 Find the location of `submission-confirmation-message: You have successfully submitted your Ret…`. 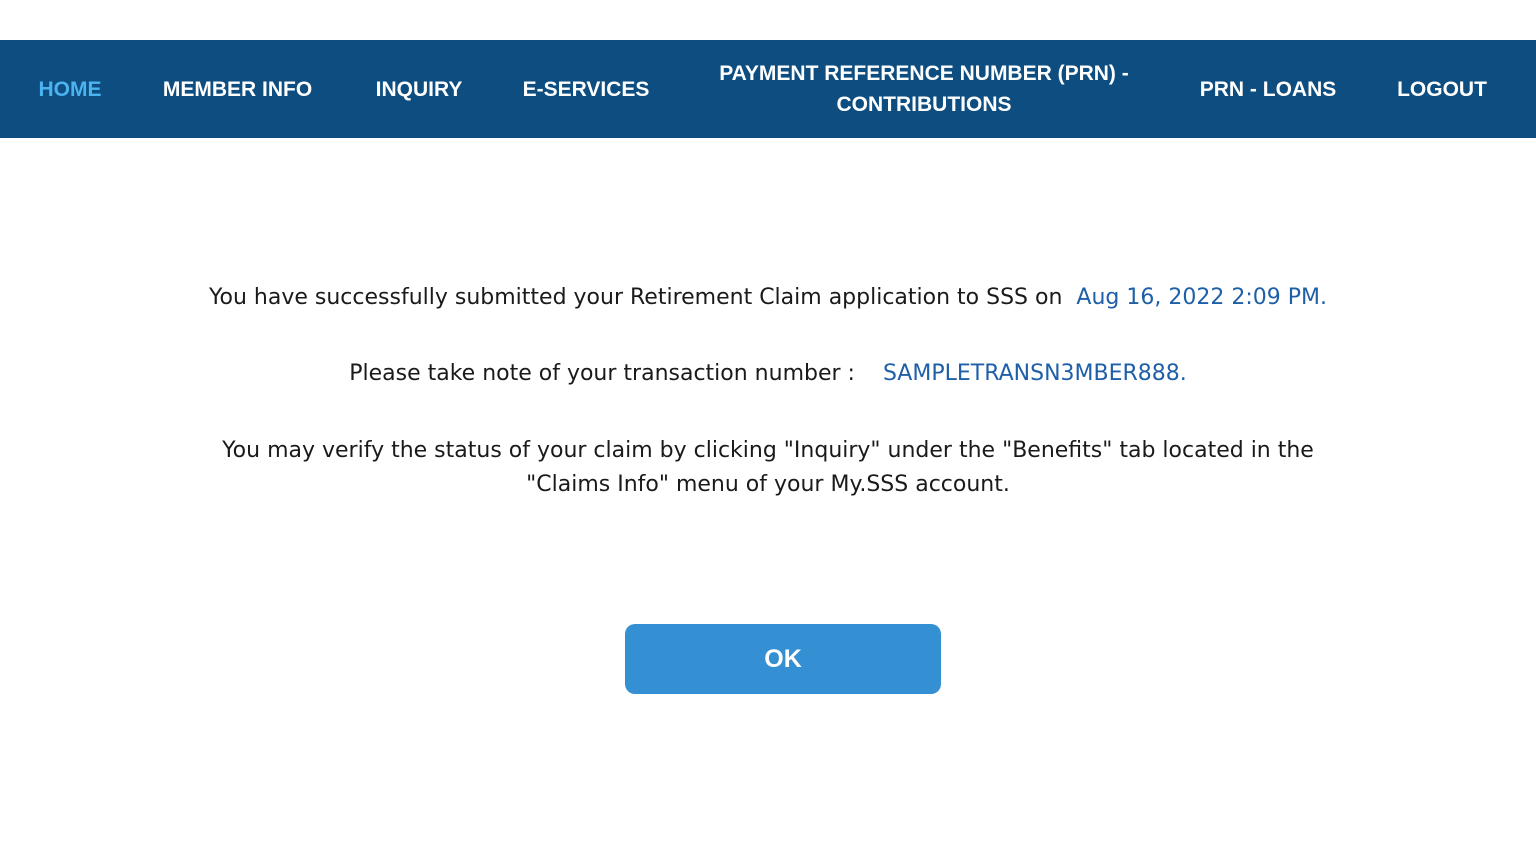

submission-confirmation-message: You have successfully submitted your Ret… is located at coordinates (768, 298).